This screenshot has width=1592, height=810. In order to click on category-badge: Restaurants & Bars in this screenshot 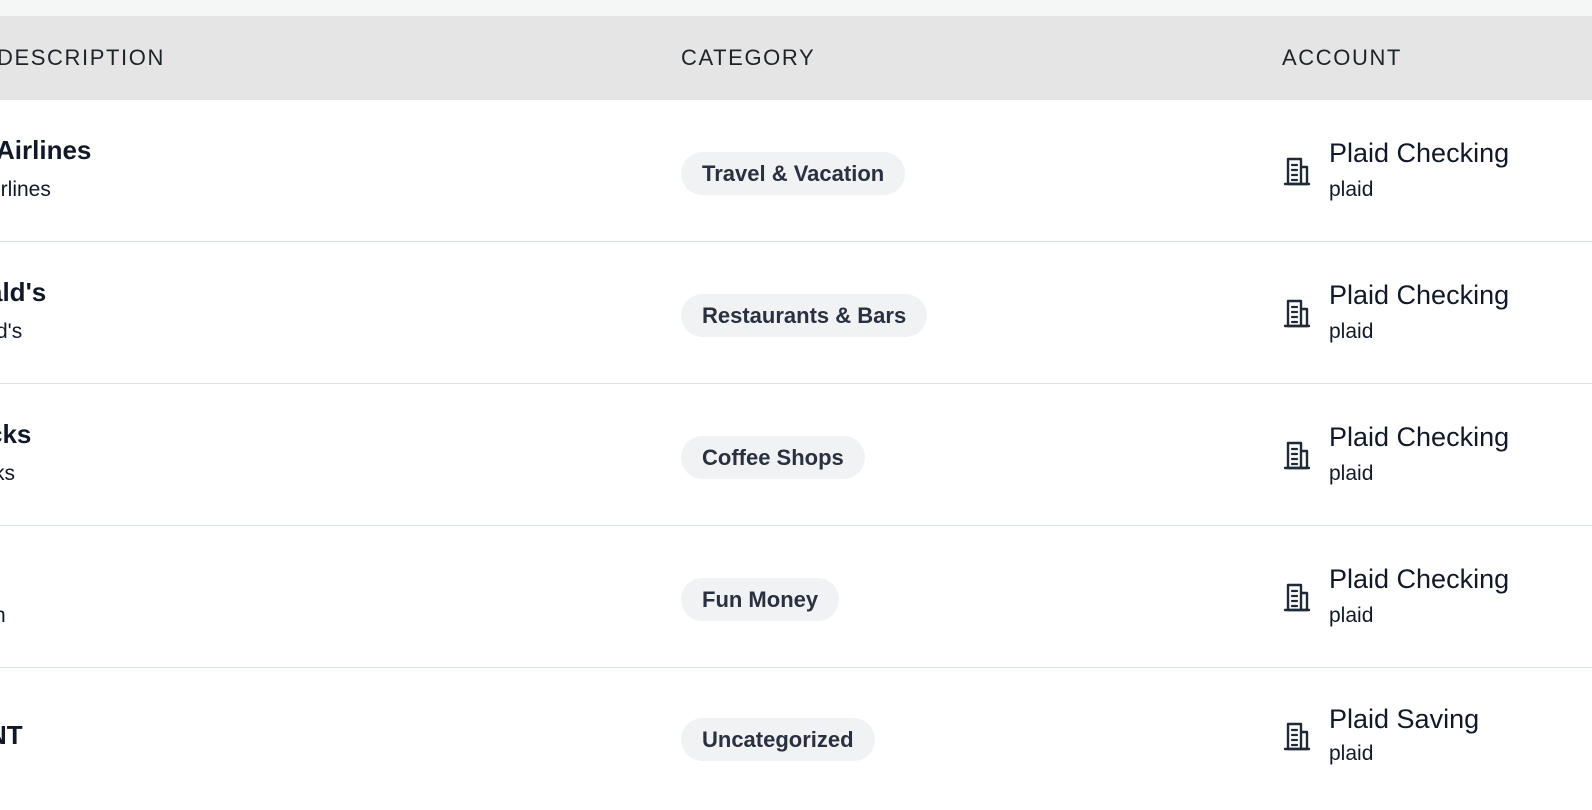, I will do `click(804, 315)`.